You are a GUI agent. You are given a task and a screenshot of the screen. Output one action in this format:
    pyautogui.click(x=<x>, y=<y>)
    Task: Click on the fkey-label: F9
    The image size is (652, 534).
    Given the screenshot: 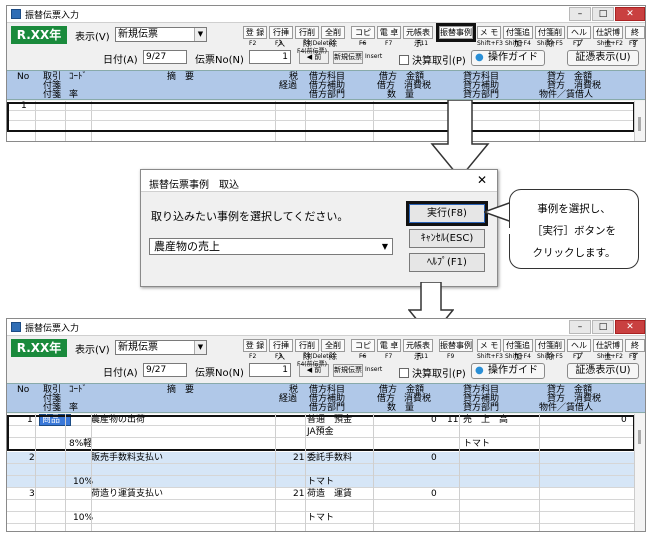 What is the action you would take?
    pyautogui.click(x=451, y=356)
    